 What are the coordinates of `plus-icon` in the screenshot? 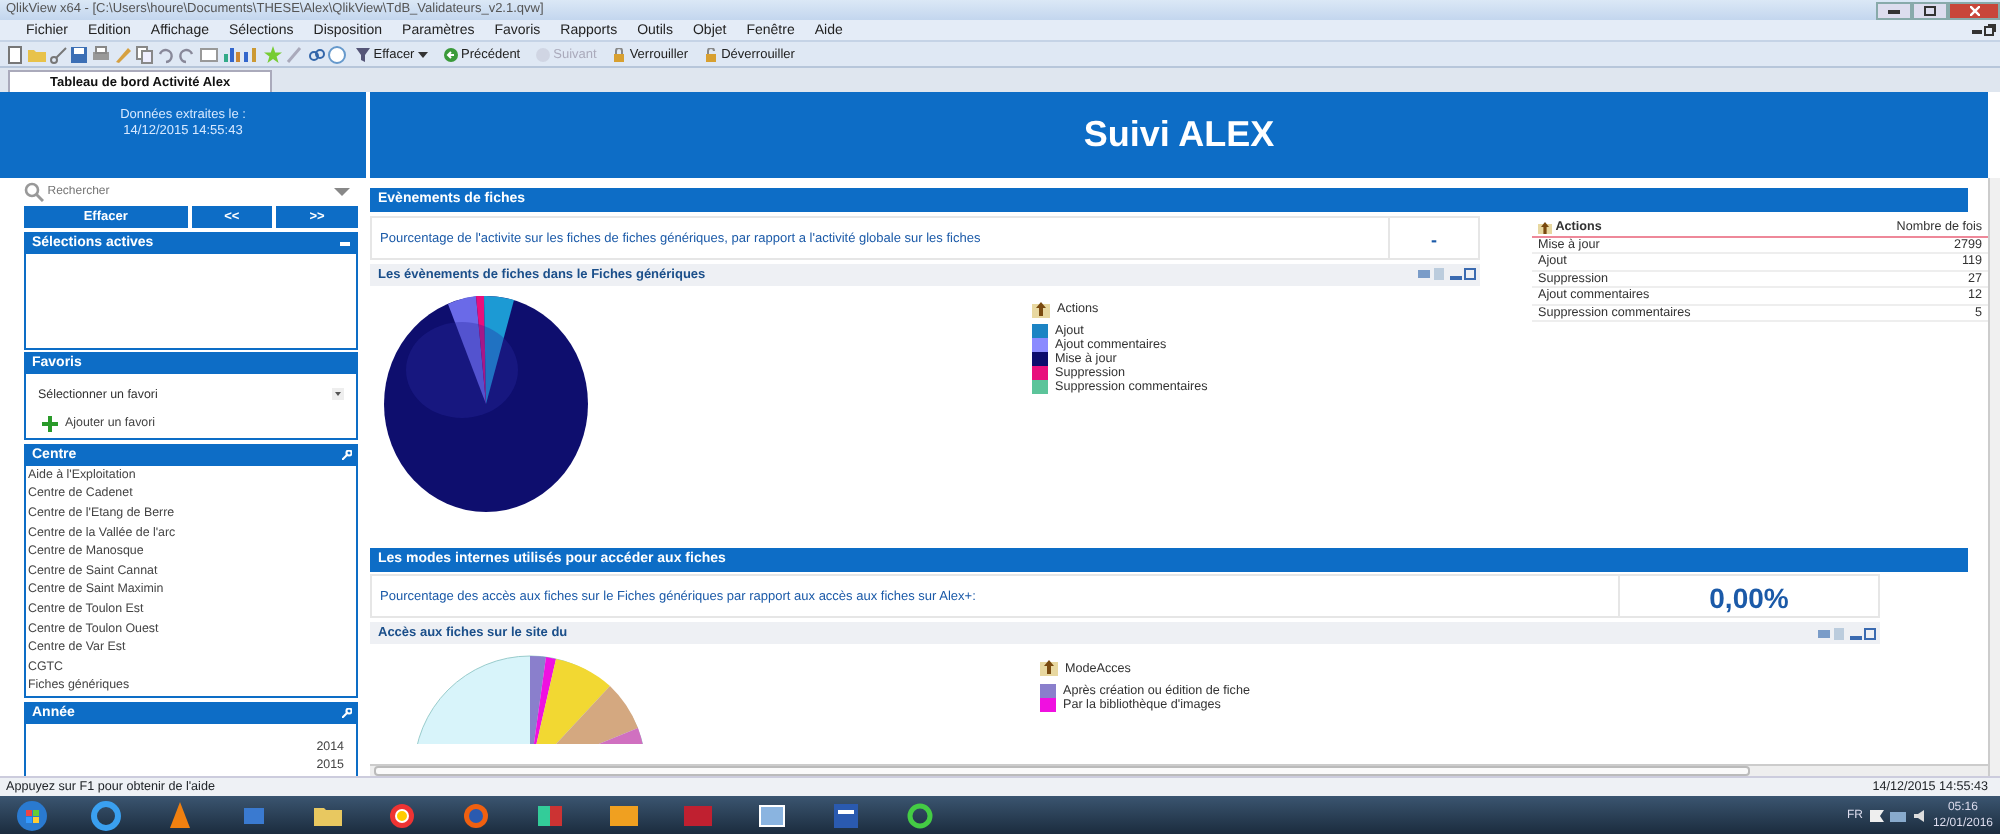 It's located at (50, 424).